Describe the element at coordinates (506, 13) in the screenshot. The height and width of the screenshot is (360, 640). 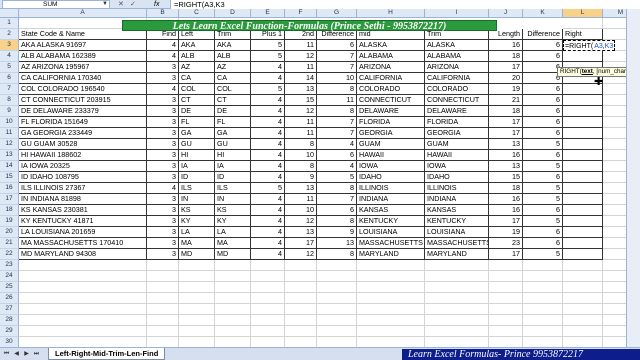
I see `column-header-j: J` at that location.